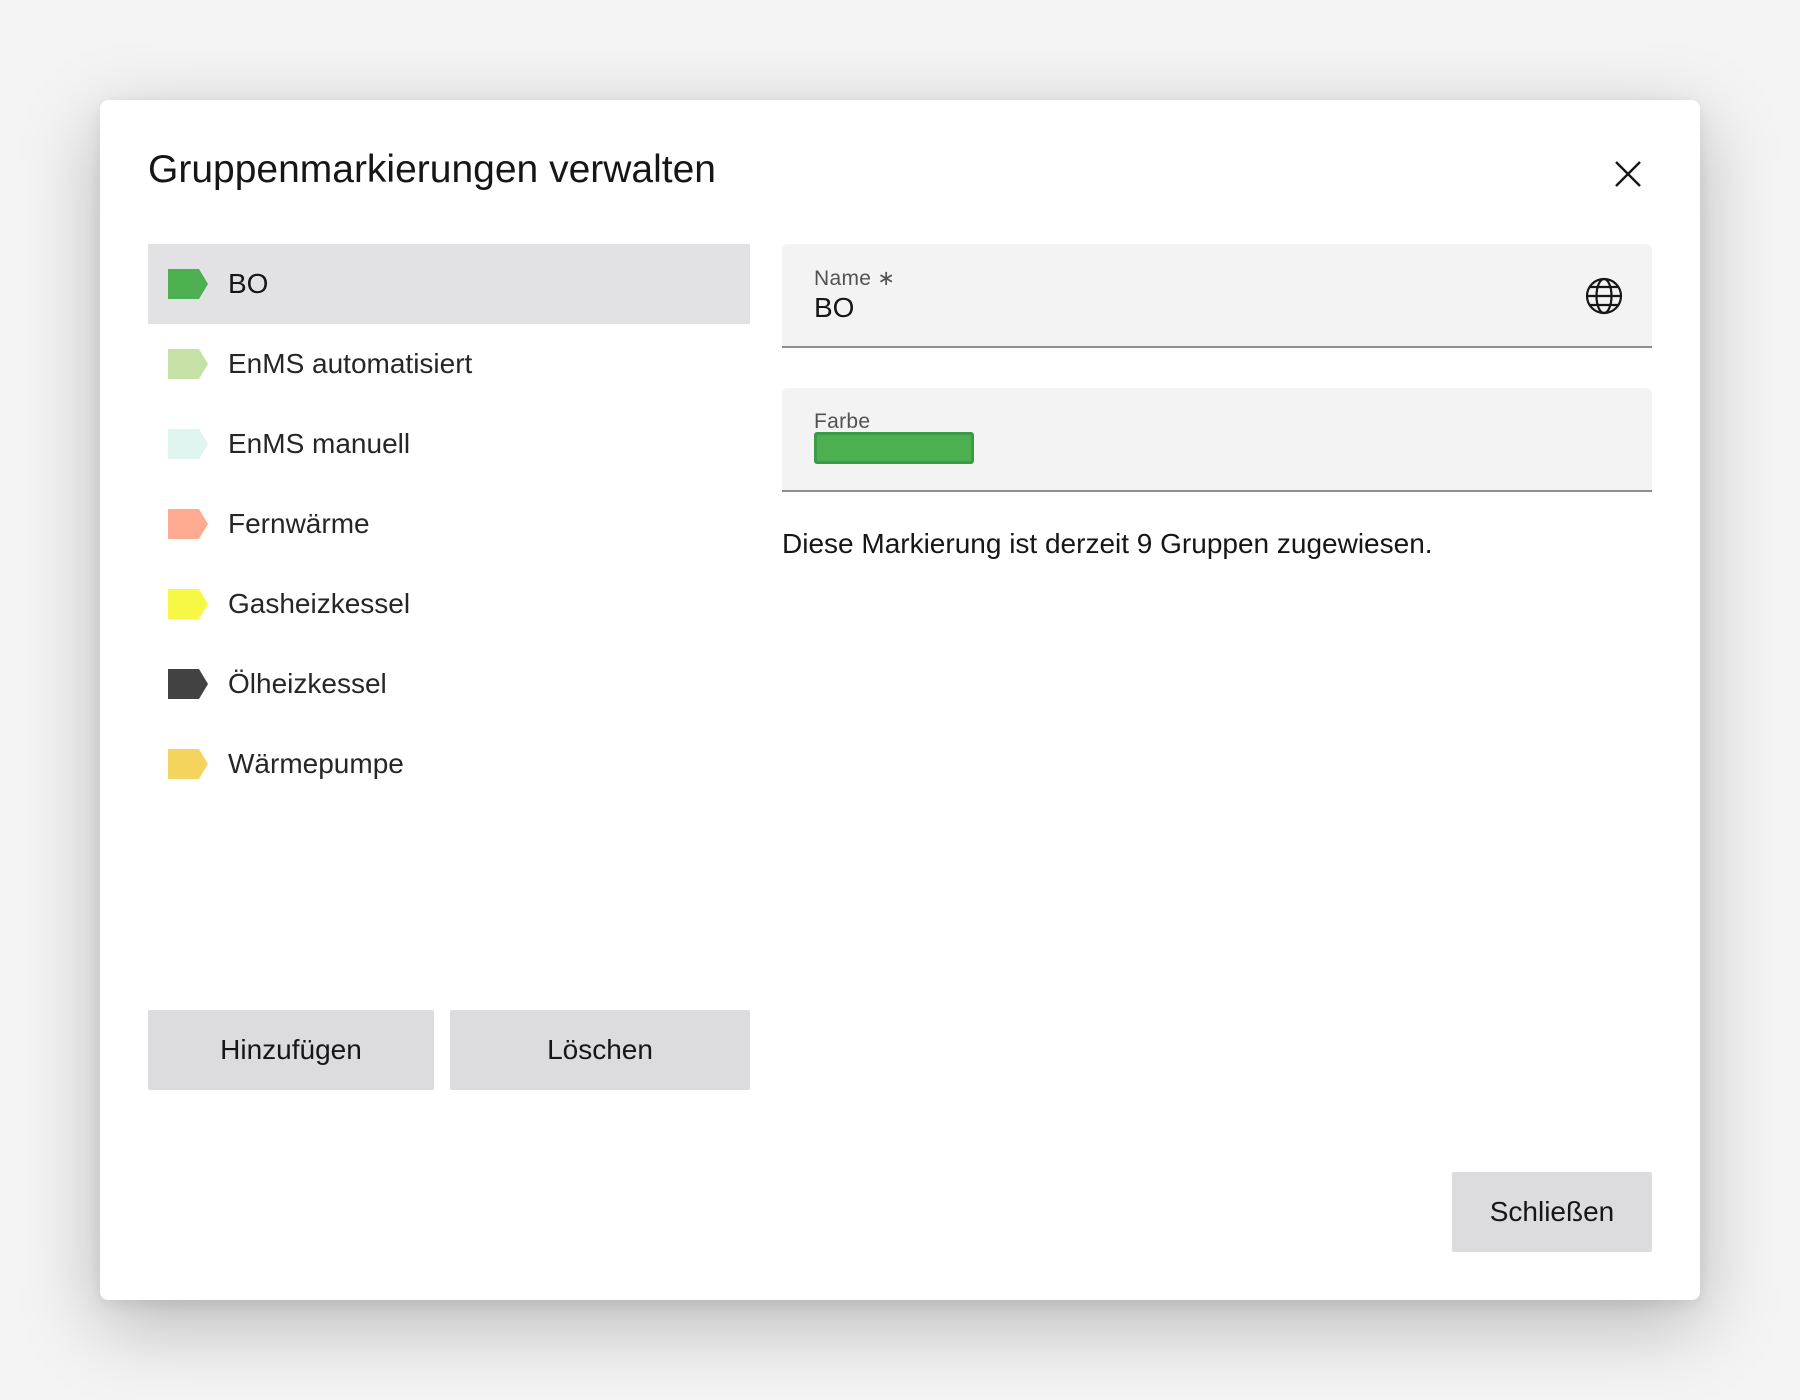  I want to click on name-field: Name ∗, so click(1217, 296).